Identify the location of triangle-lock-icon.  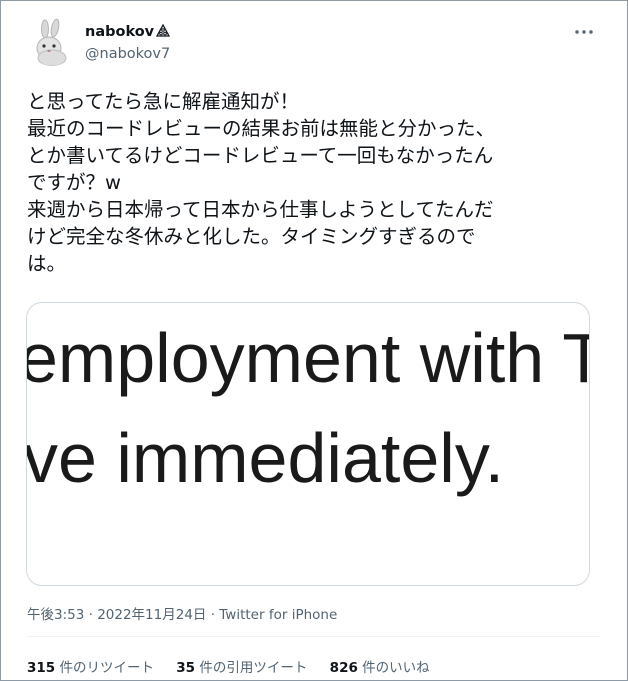
(163, 32).